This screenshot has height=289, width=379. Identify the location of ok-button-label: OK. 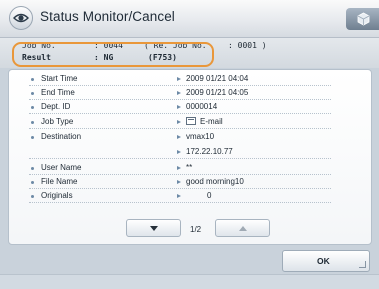
(323, 261).